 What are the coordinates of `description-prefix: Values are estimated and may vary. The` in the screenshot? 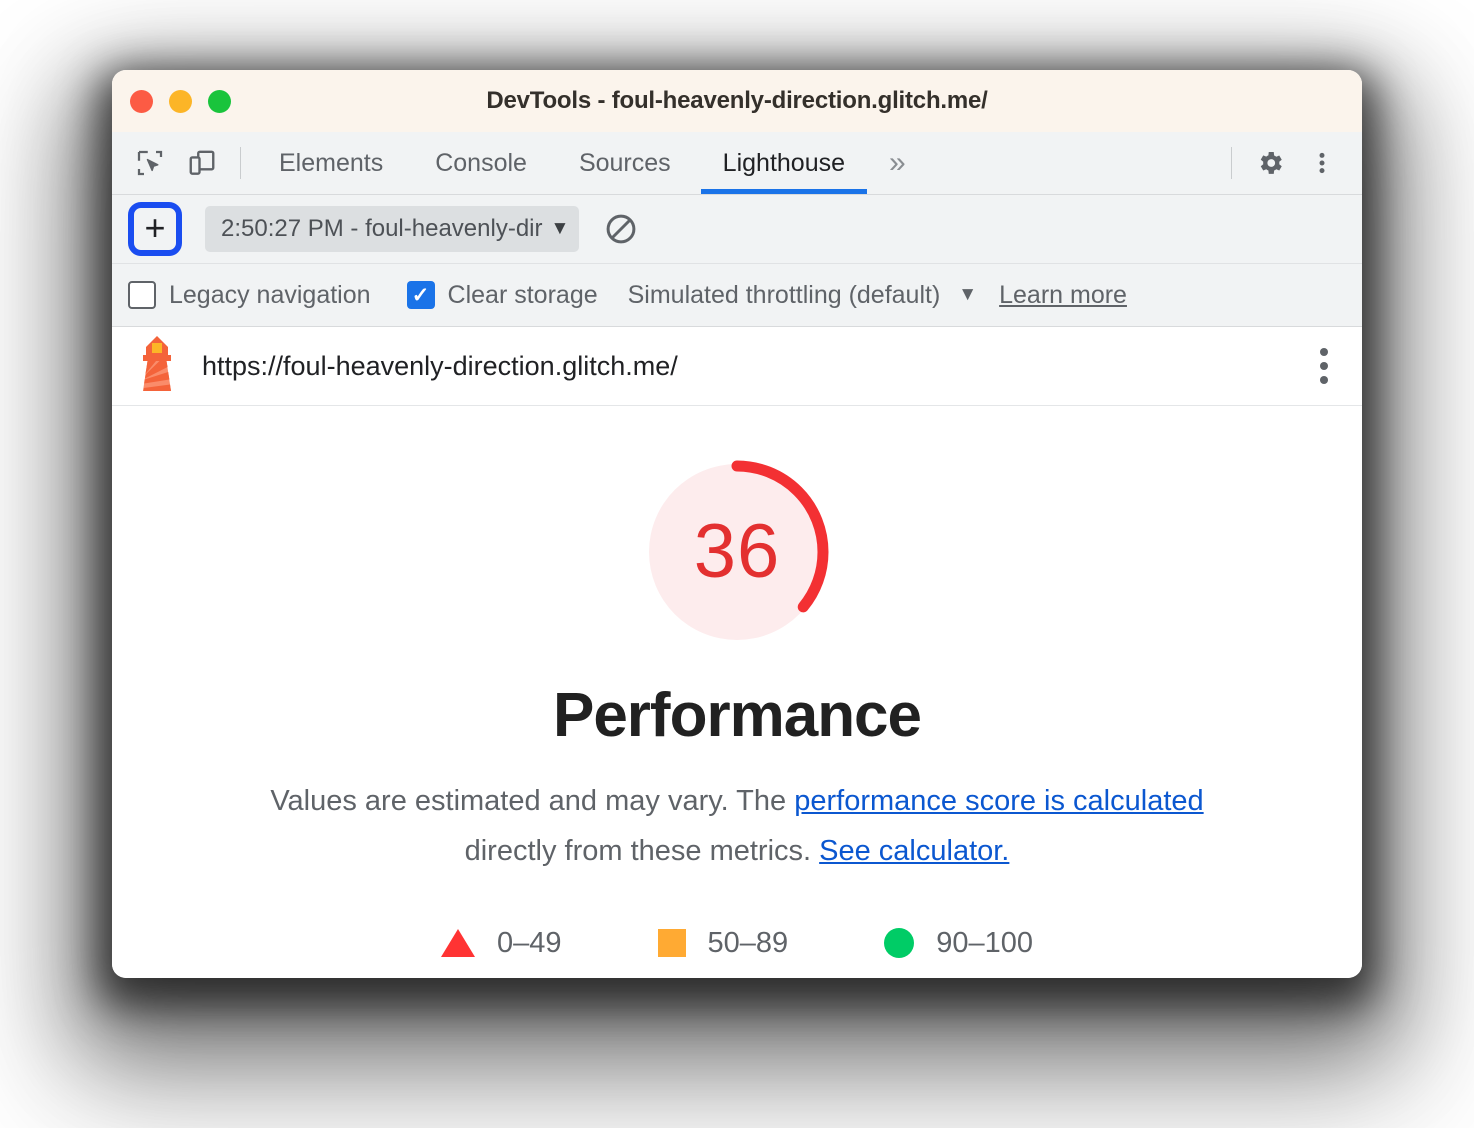 It's located at (532, 801).